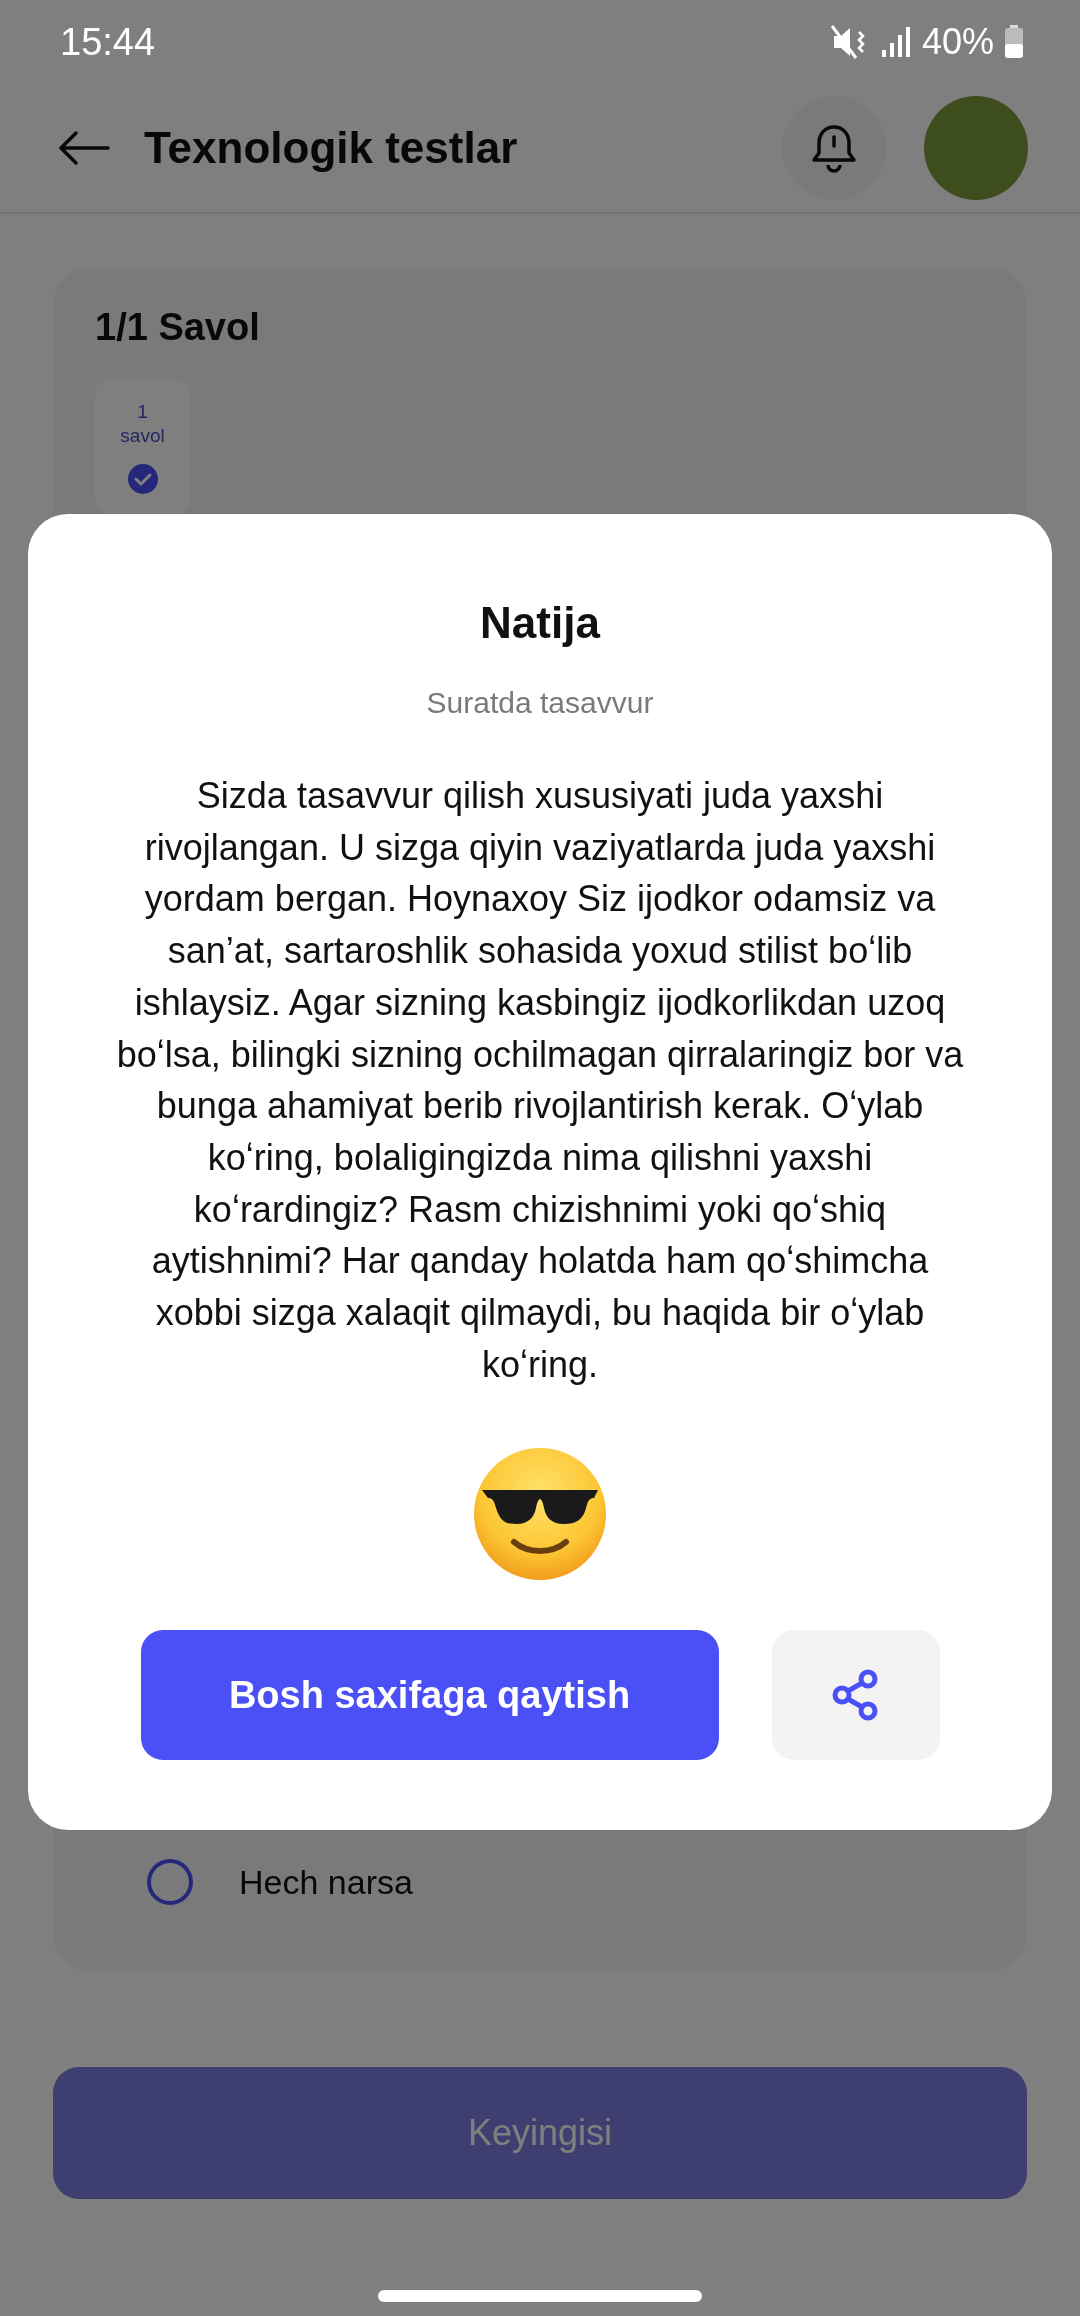 This screenshot has width=1080, height=2316. What do you see at coordinates (84, 148) in the screenshot?
I see `back-arrow-icon` at bounding box center [84, 148].